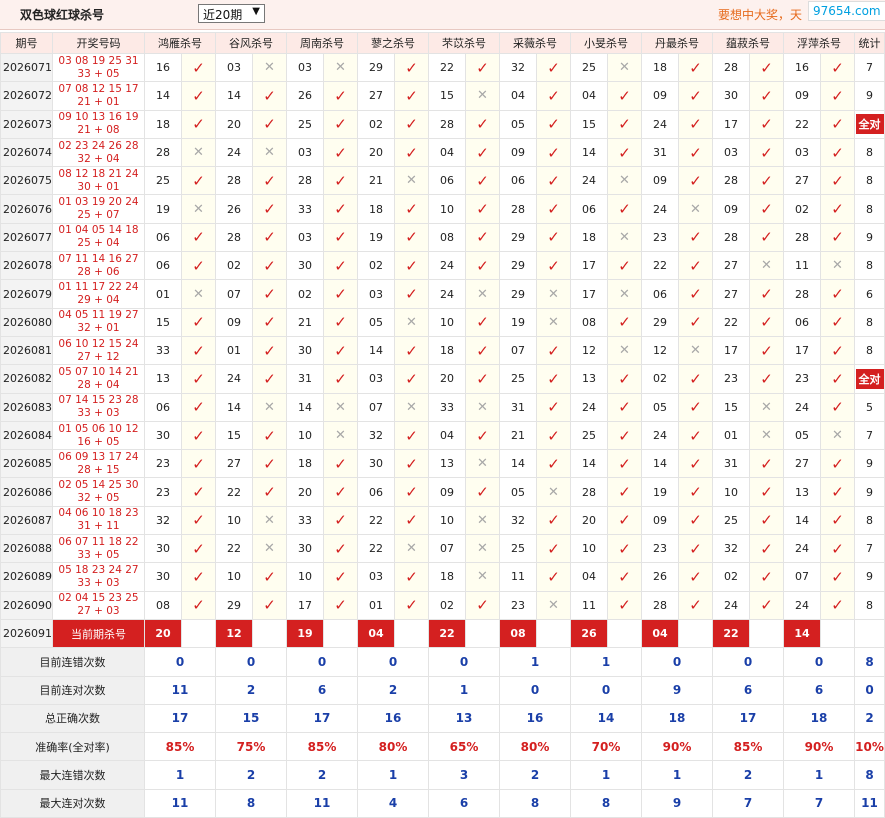  I want to click on col-expert-header: 周南杀号, so click(322, 43).